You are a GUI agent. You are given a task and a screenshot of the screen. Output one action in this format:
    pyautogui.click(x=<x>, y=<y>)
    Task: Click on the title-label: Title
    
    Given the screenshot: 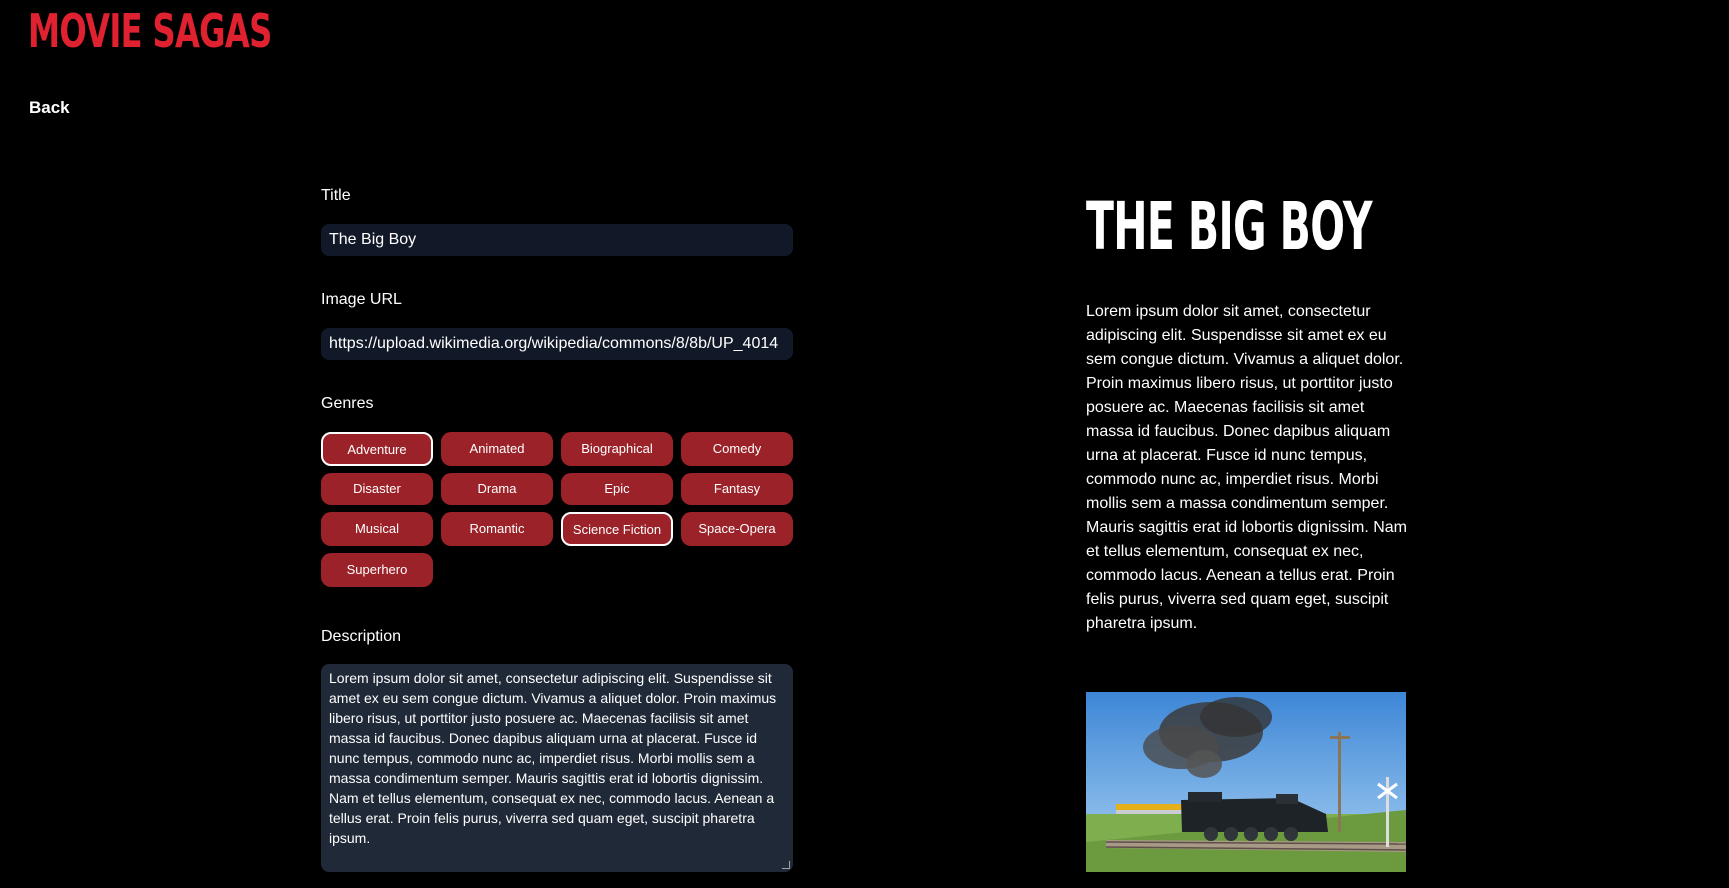 What is the action you would take?
    pyautogui.click(x=336, y=195)
    